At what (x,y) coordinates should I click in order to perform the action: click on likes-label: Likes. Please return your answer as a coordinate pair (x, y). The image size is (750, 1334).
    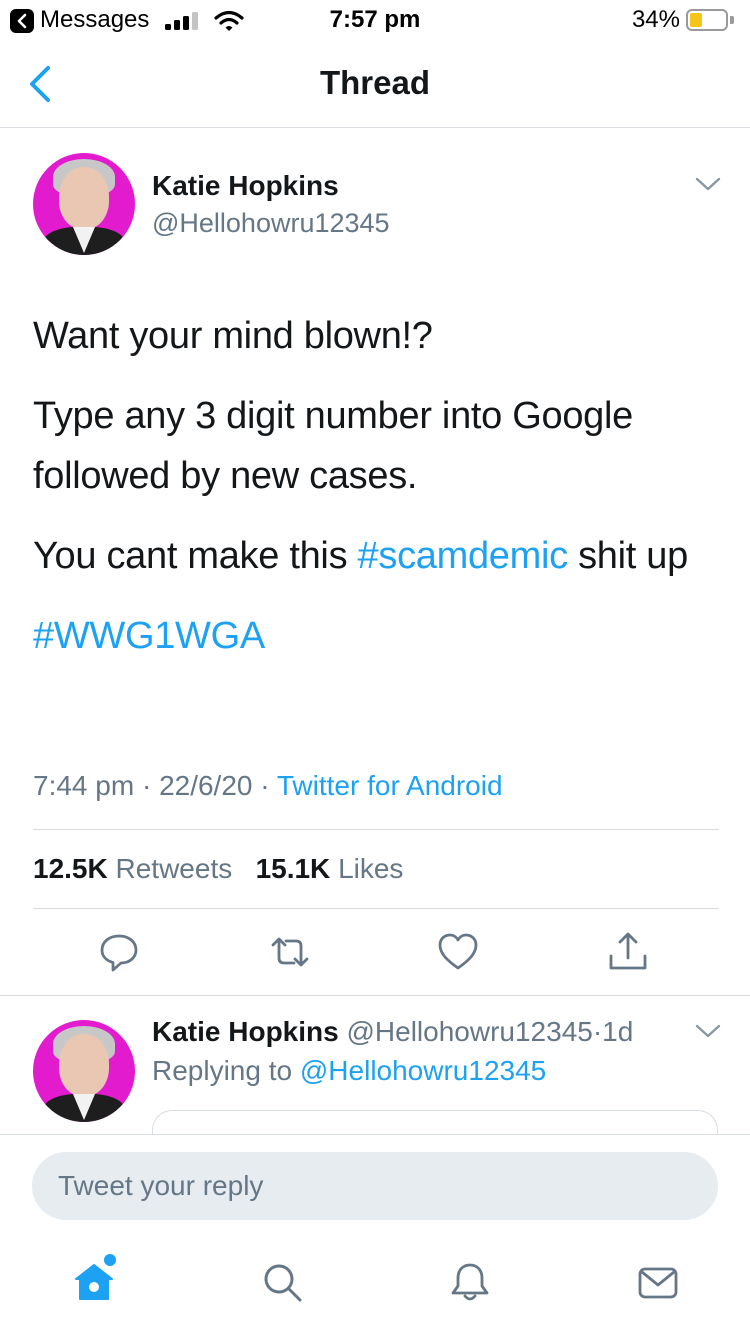
    Looking at the image, I should click on (371, 868).